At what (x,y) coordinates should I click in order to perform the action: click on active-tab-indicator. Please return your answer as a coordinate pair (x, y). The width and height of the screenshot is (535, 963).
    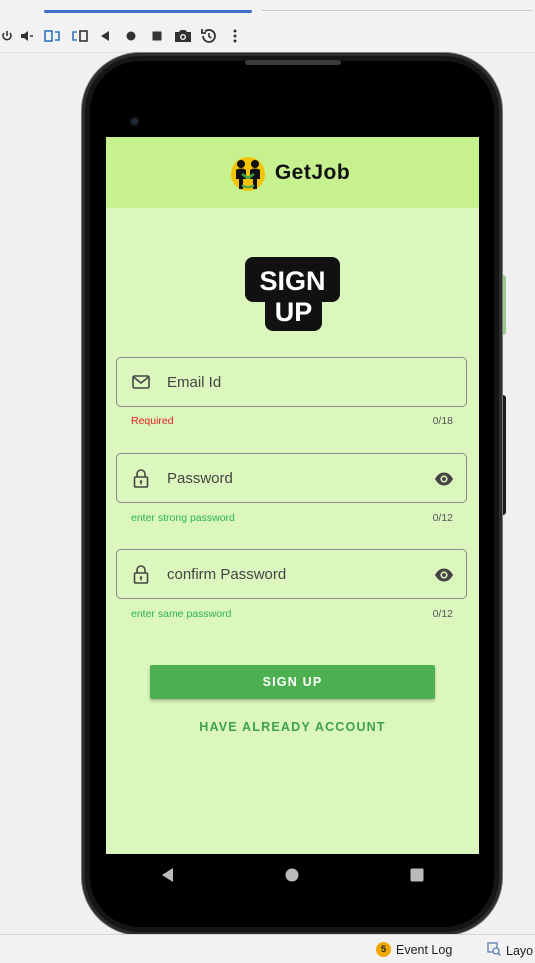
    Looking at the image, I should click on (148, 11).